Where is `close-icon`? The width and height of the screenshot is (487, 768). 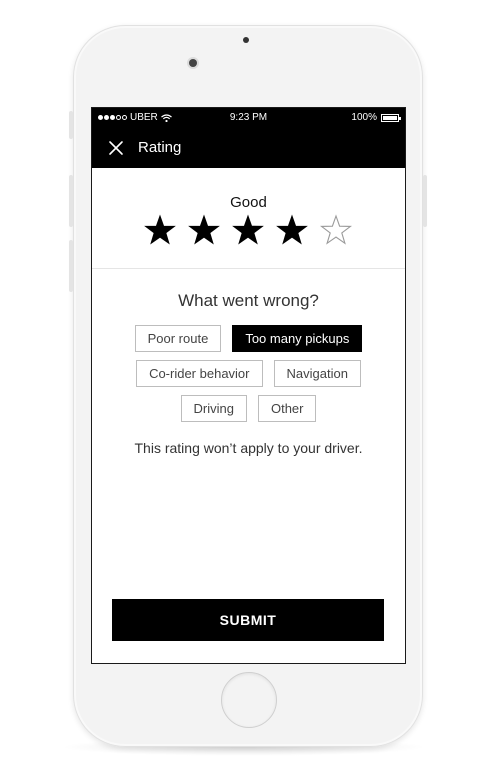 close-icon is located at coordinates (116, 148).